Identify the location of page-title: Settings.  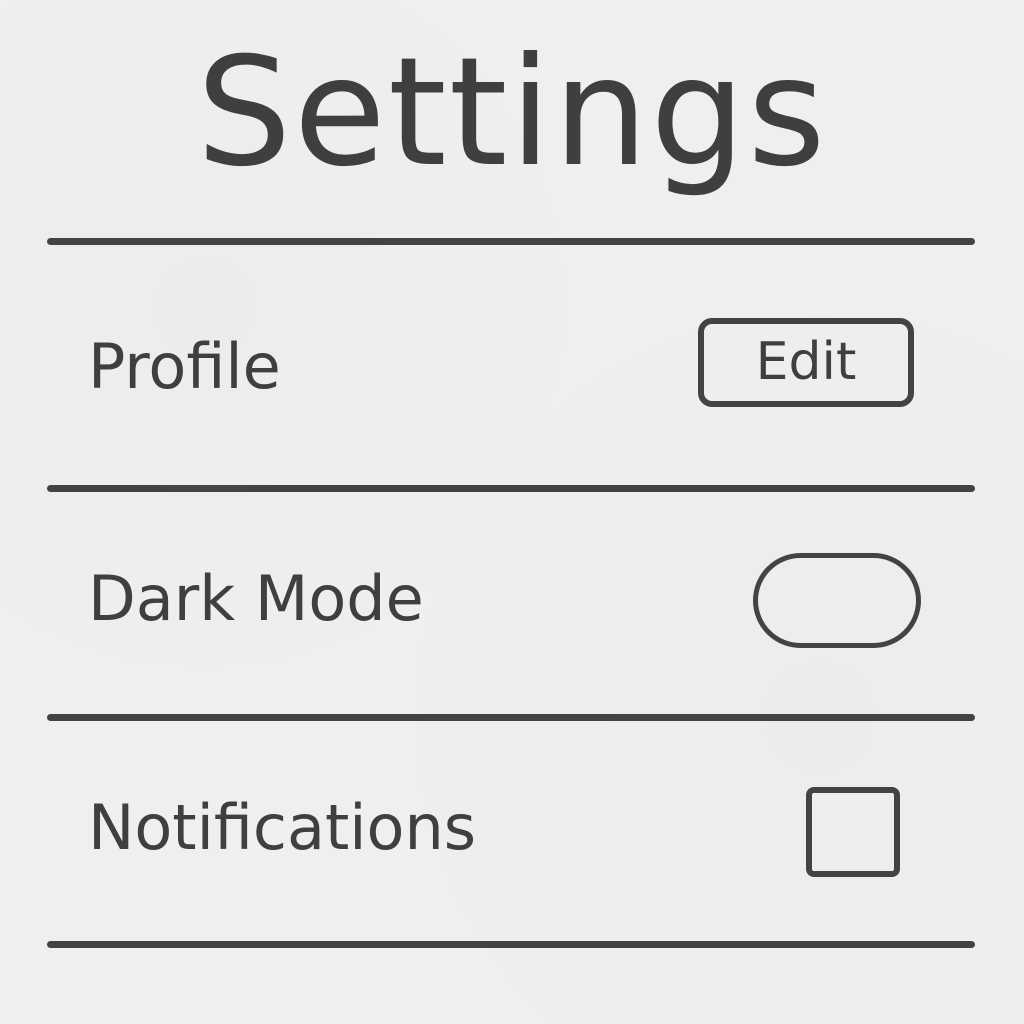
(512, 113).